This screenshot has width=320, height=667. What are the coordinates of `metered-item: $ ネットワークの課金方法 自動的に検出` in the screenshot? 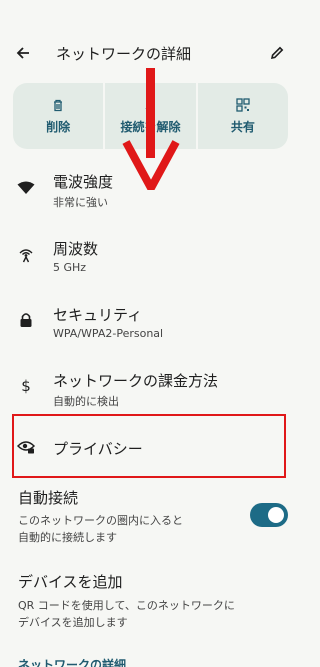 It's located at (150, 394).